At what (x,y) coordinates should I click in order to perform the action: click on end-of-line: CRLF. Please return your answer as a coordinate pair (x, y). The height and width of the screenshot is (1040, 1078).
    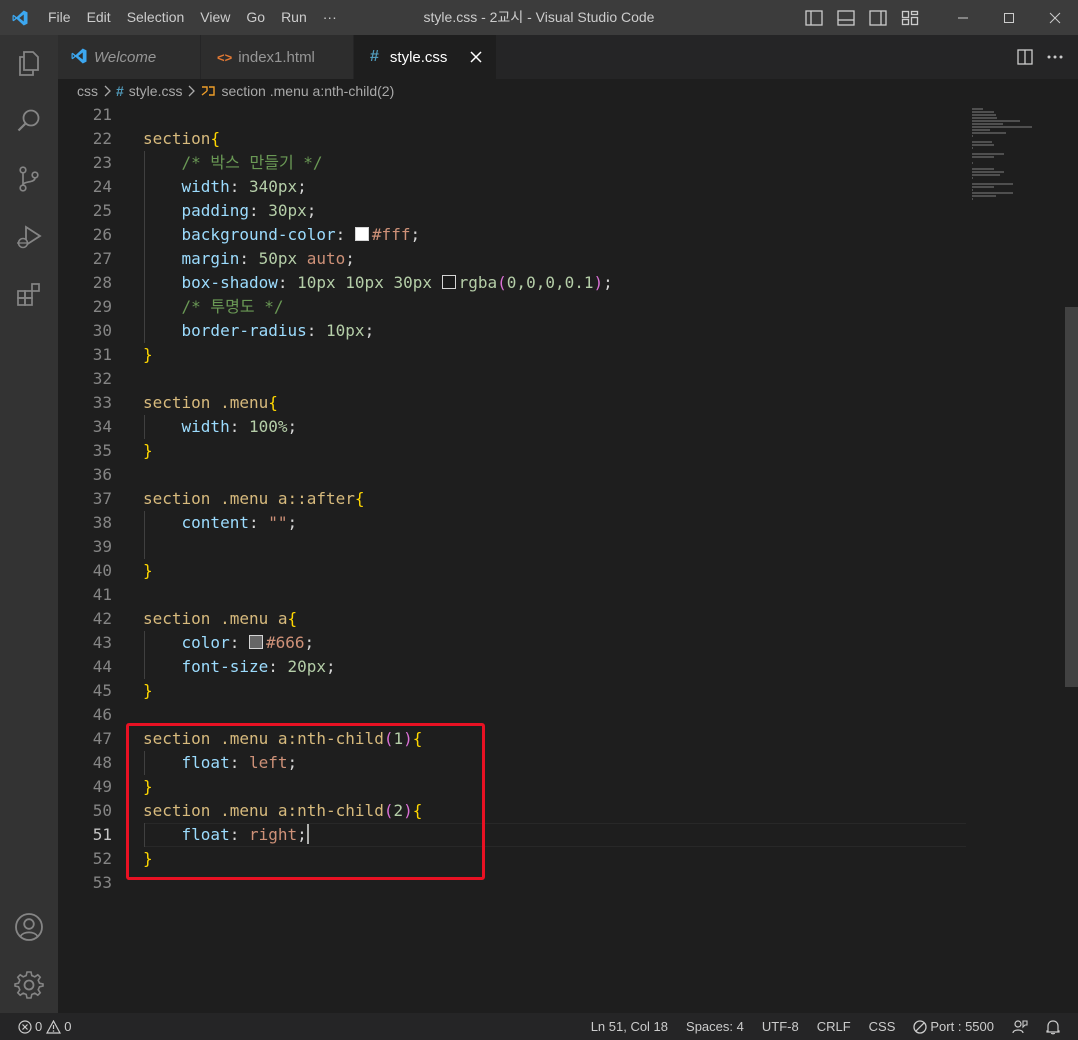
    Looking at the image, I should click on (834, 1026).